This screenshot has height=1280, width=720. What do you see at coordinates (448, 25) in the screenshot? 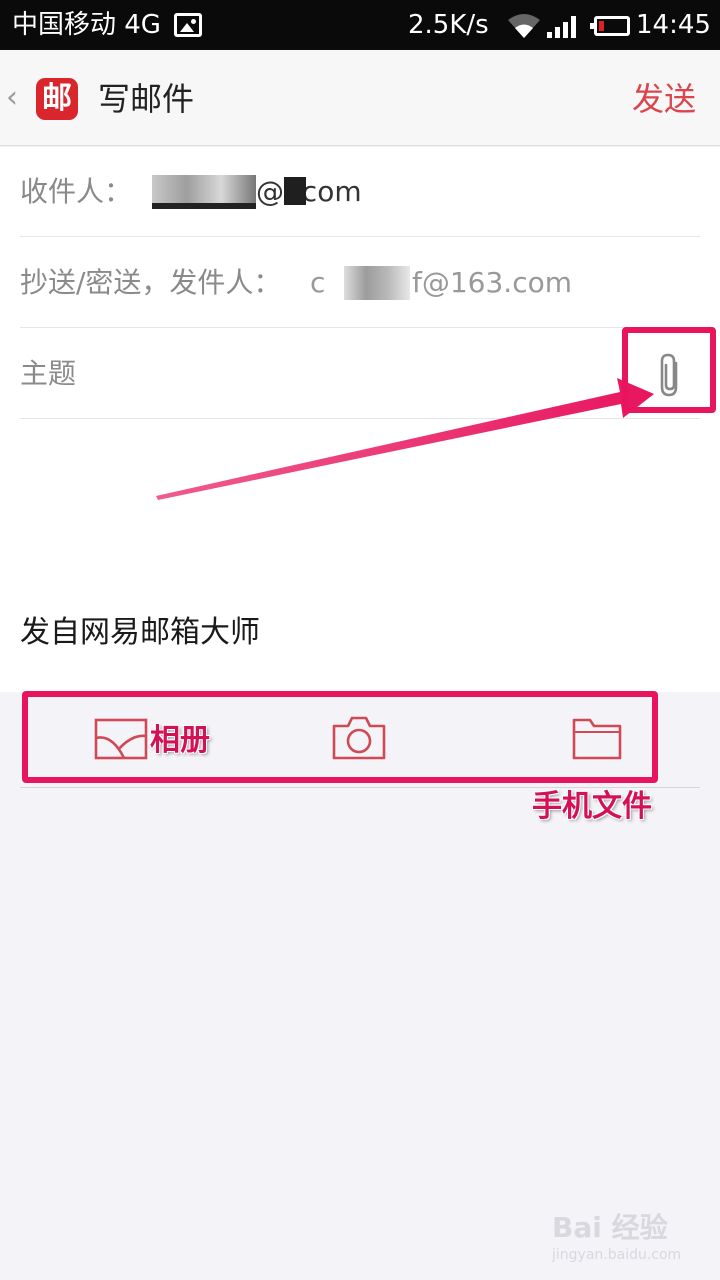
I see `network-speed: 2.5K/s` at bounding box center [448, 25].